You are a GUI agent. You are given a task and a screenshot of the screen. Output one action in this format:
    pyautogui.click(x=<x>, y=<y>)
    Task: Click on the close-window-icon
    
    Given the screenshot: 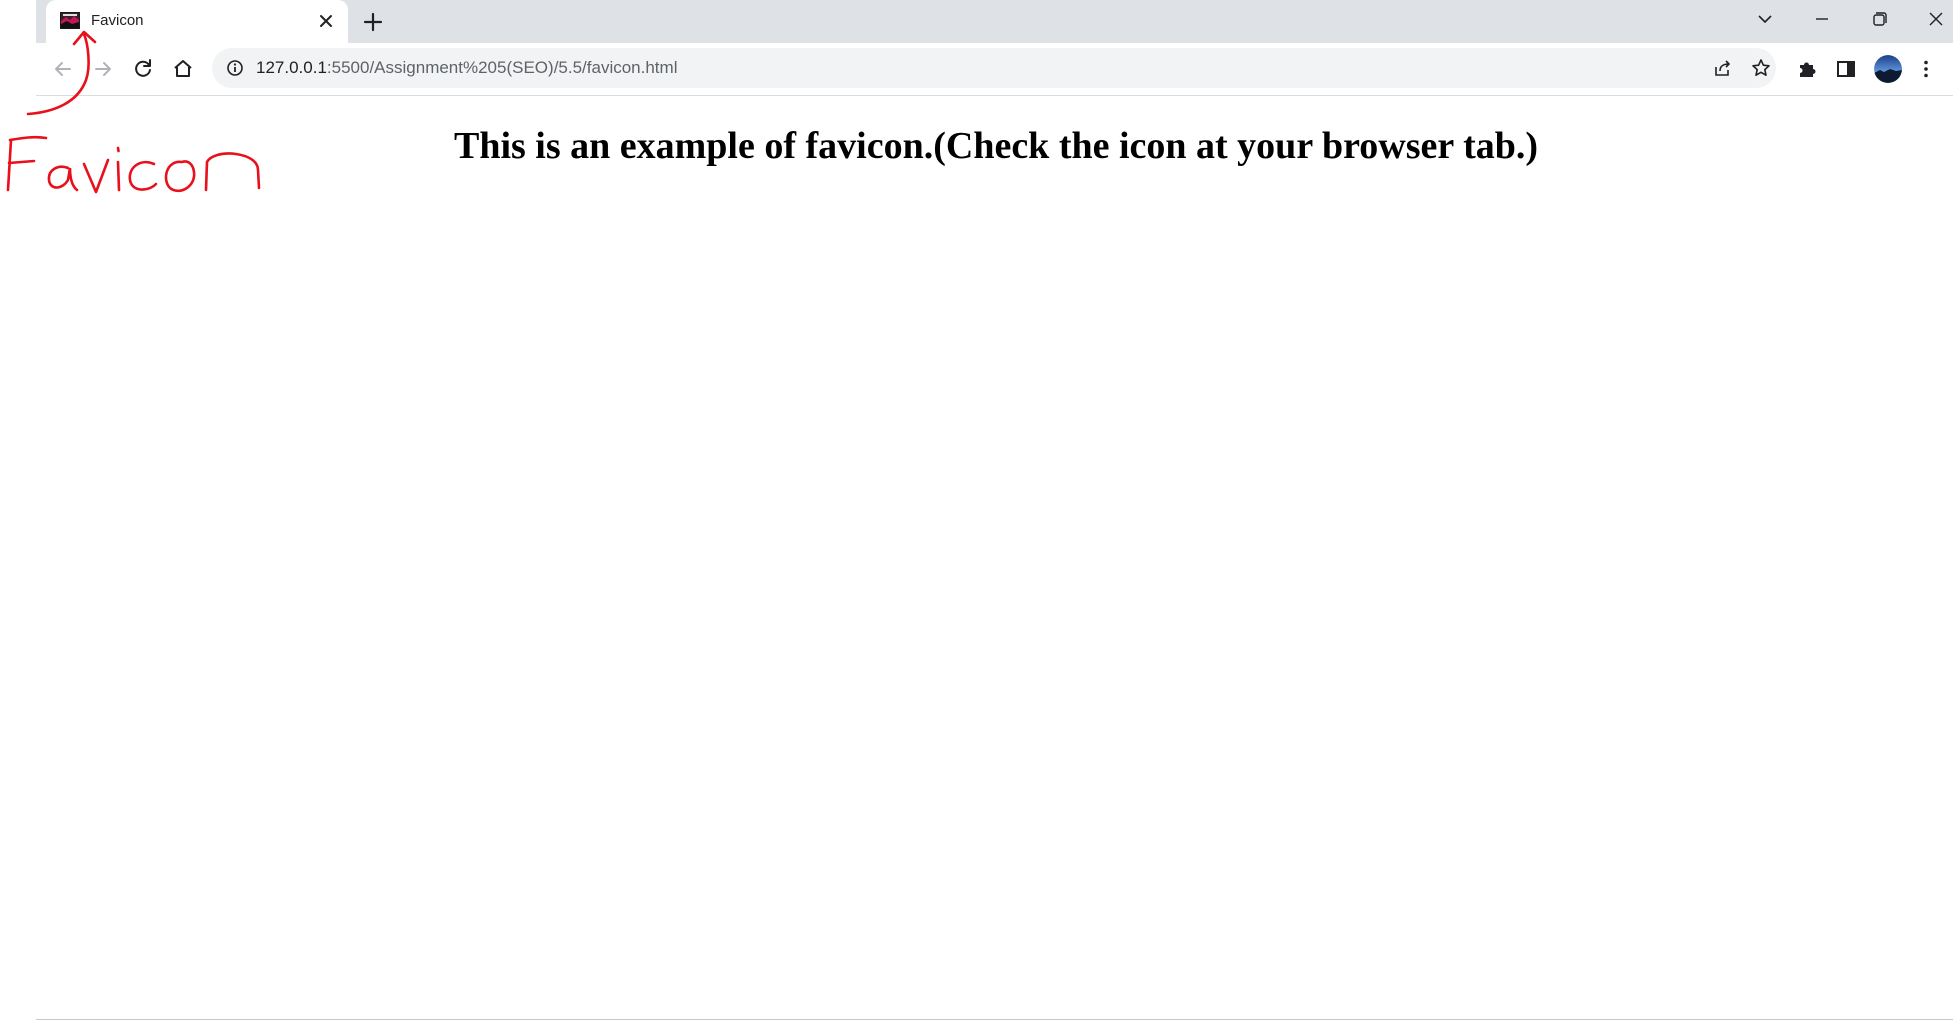 What is the action you would take?
    pyautogui.click(x=1936, y=19)
    